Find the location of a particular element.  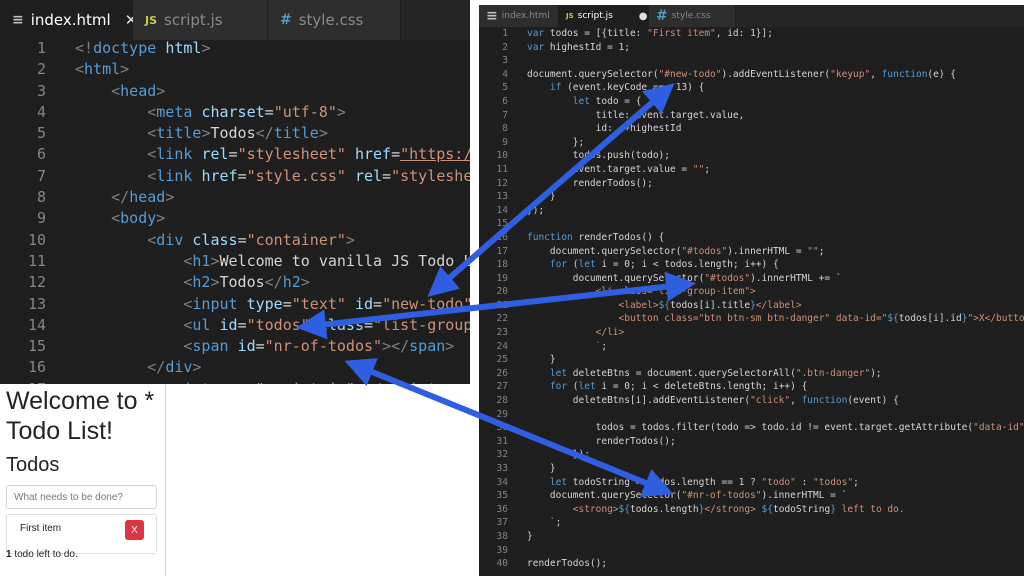

delete-todo-button: X is located at coordinates (134, 530).